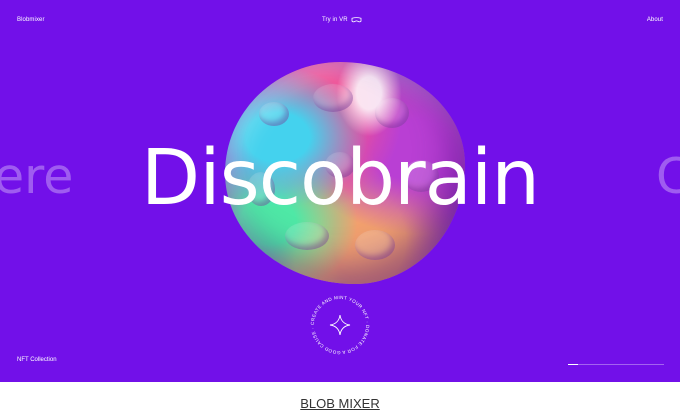 The width and height of the screenshot is (680, 413). What do you see at coordinates (340, 403) in the screenshot?
I see `blob-mixer-caption-link: BLOB MIXER` at bounding box center [340, 403].